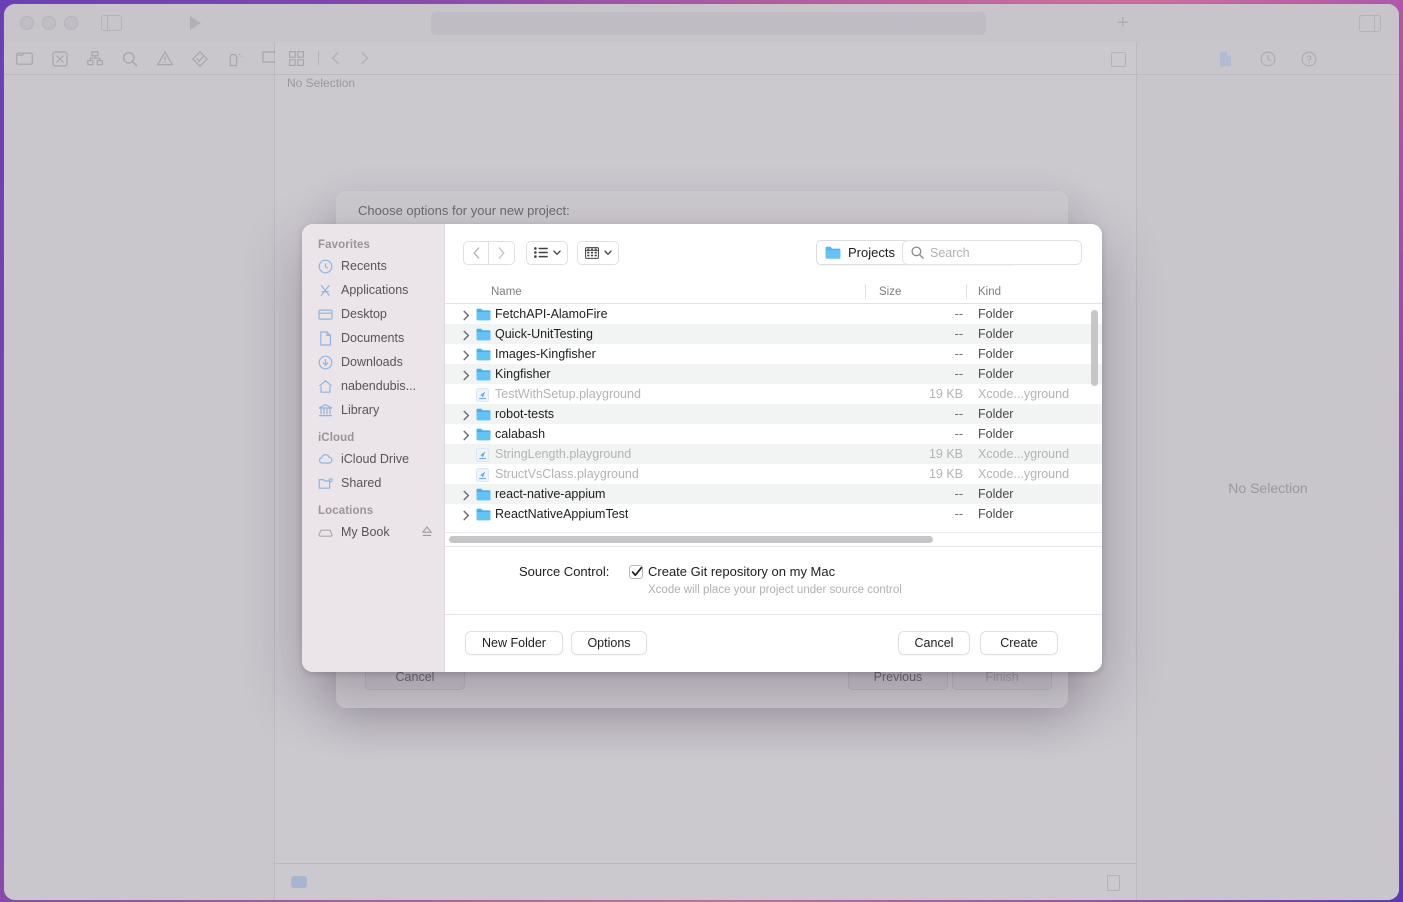 Image resolution: width=1403 pixels, height=902 pixels. I want to click on search-input: Search, so click(992, 252).